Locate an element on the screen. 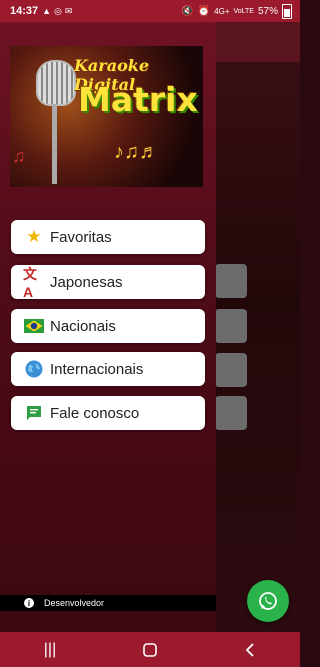 The width and height of the screenshot is (320, 667). back-icon is located at coordinates (250, 650).